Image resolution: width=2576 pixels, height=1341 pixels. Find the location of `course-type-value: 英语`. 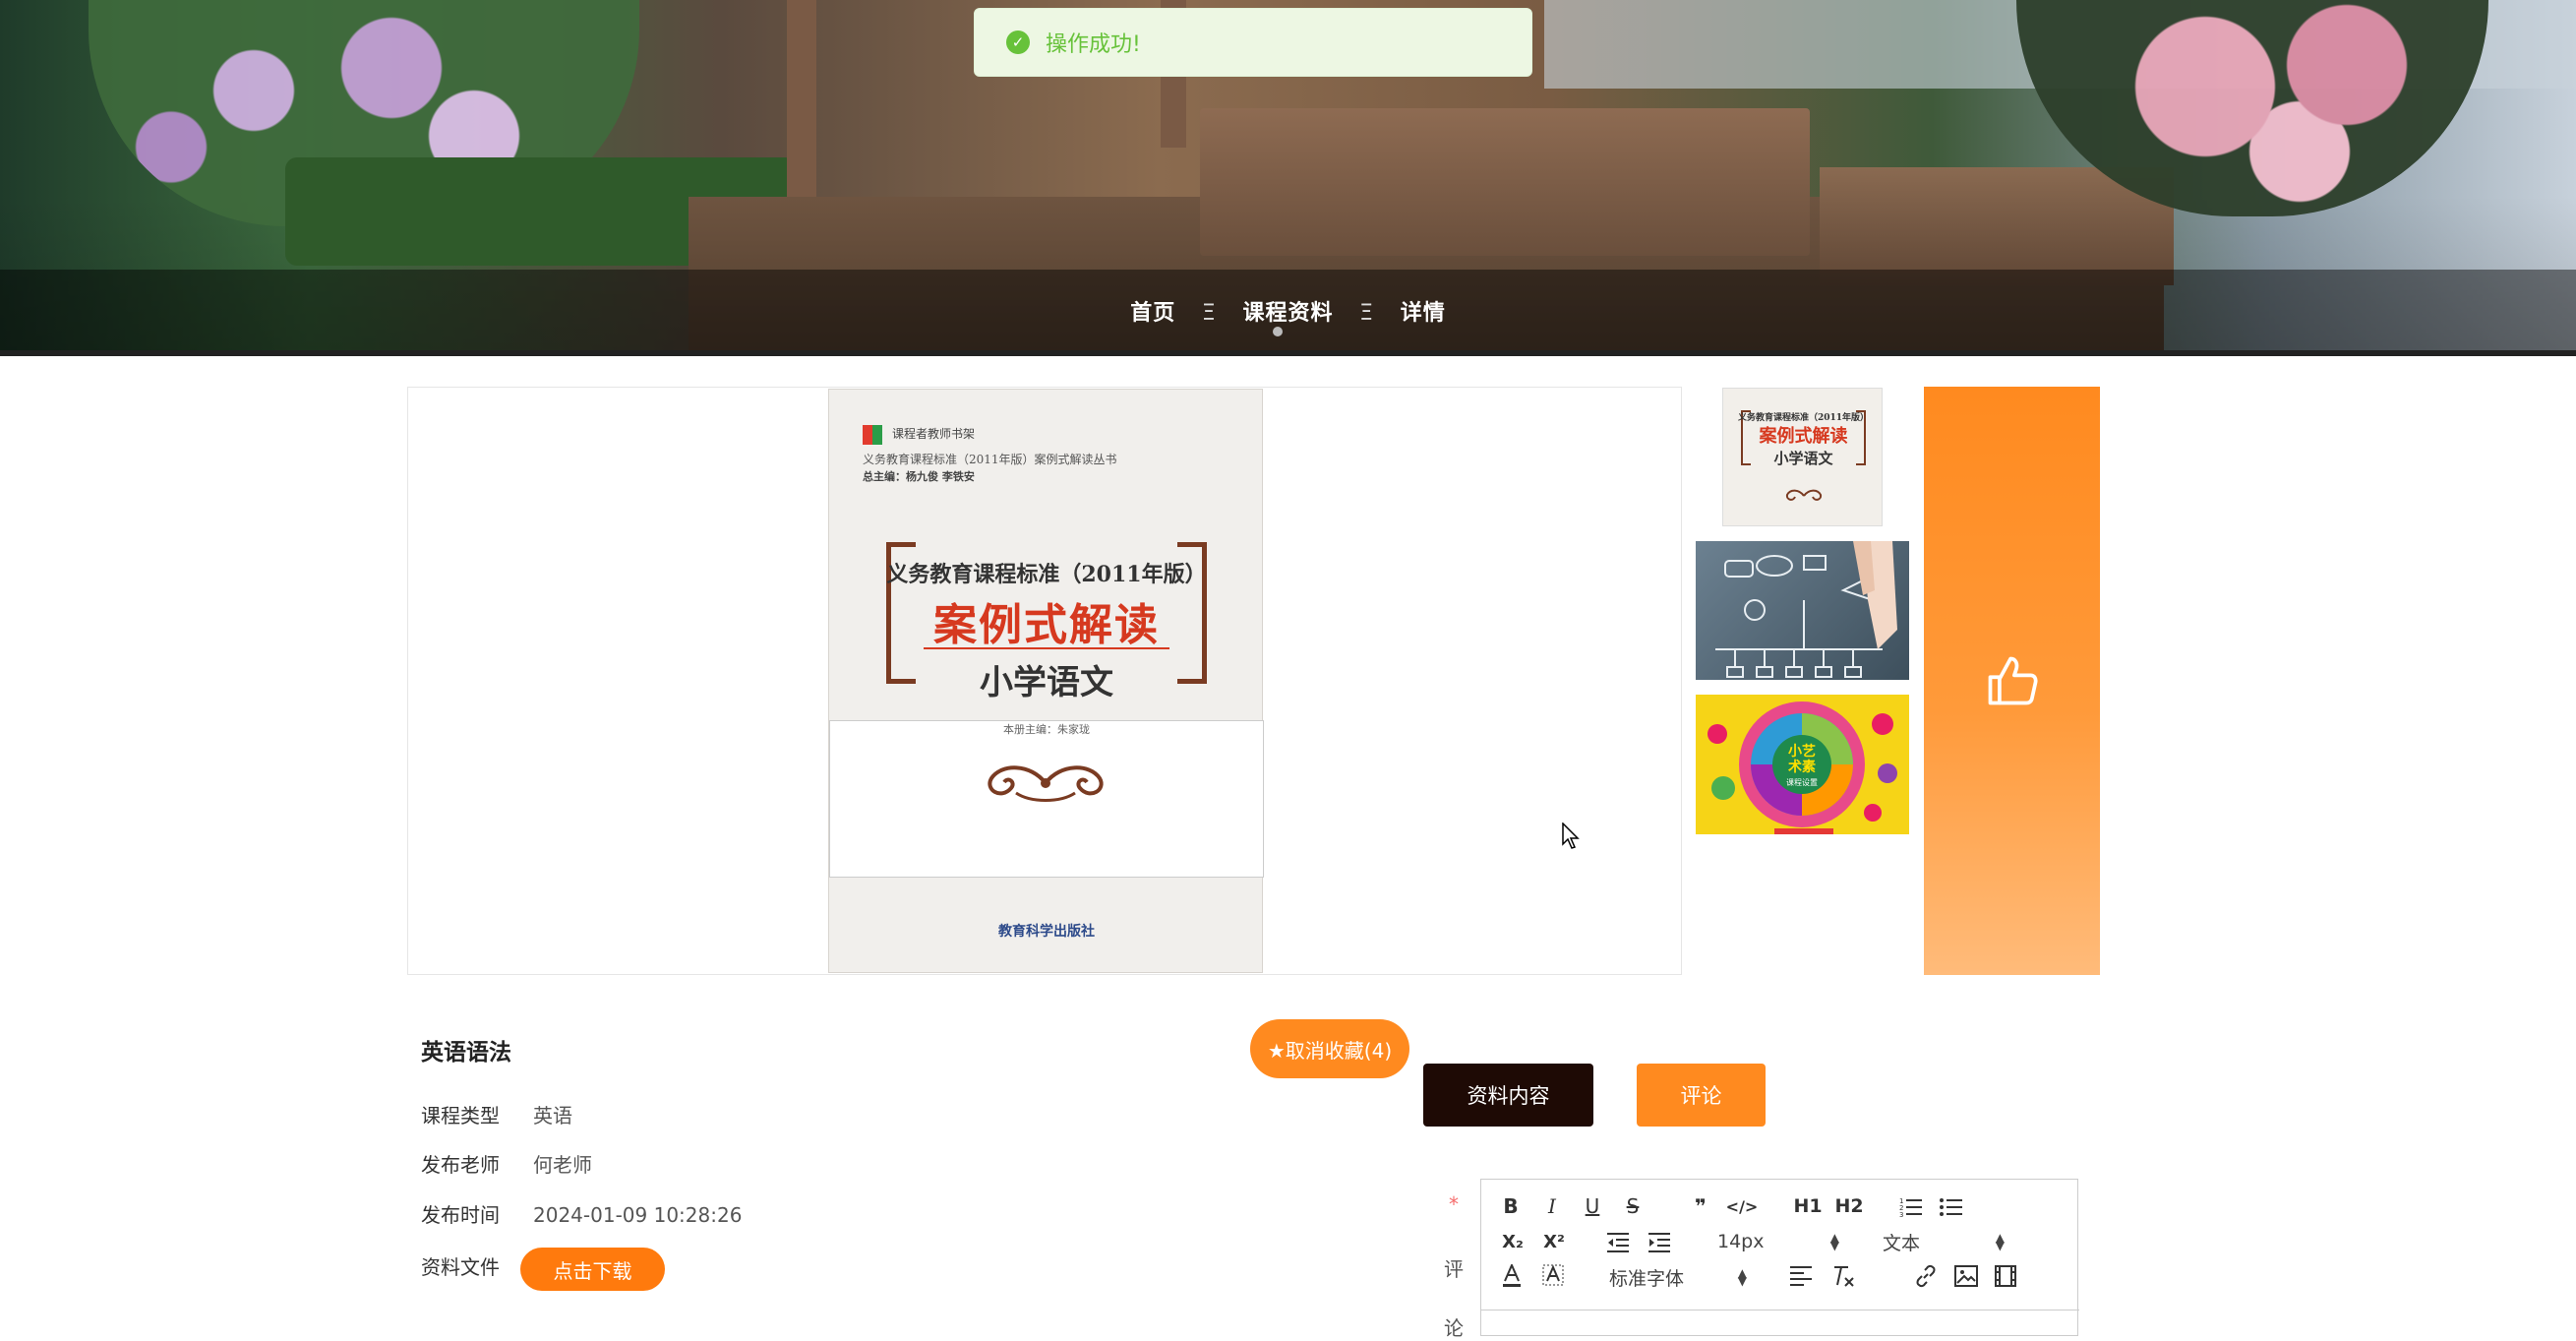

course-type-value: 英语 is located at coordinates (552, 1116).